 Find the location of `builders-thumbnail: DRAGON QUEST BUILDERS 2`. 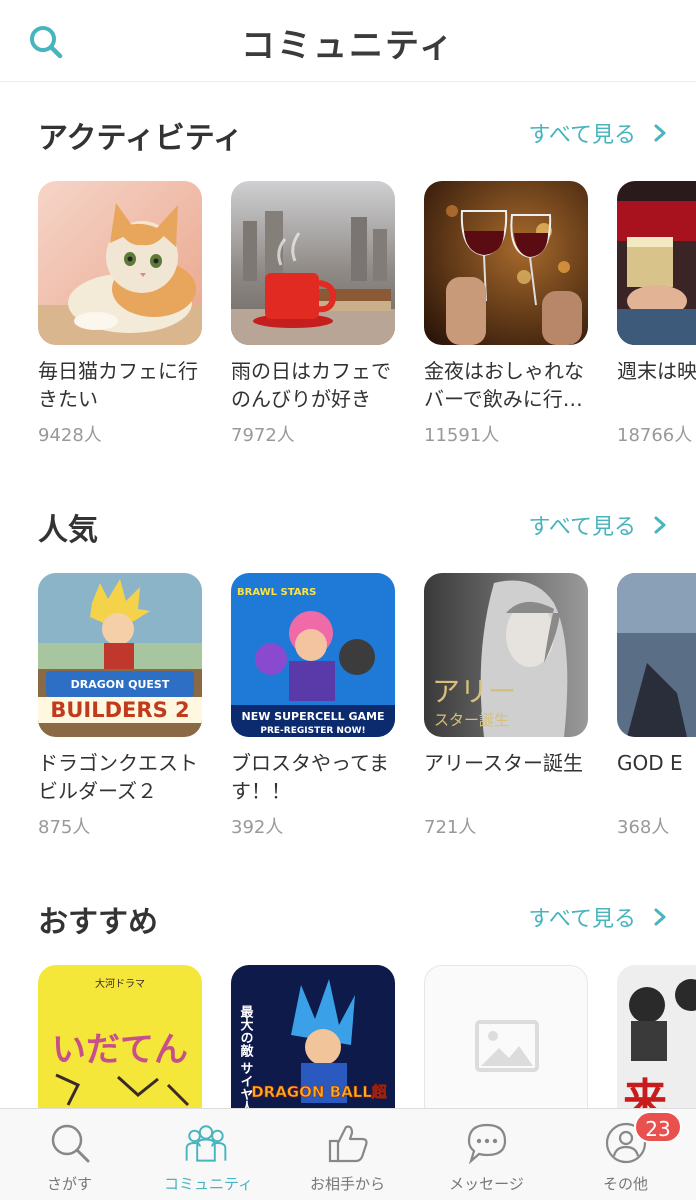

builders-thumbnail: DRAGON QUEST BUILDERS 2 is located at coordinates (120, 655).